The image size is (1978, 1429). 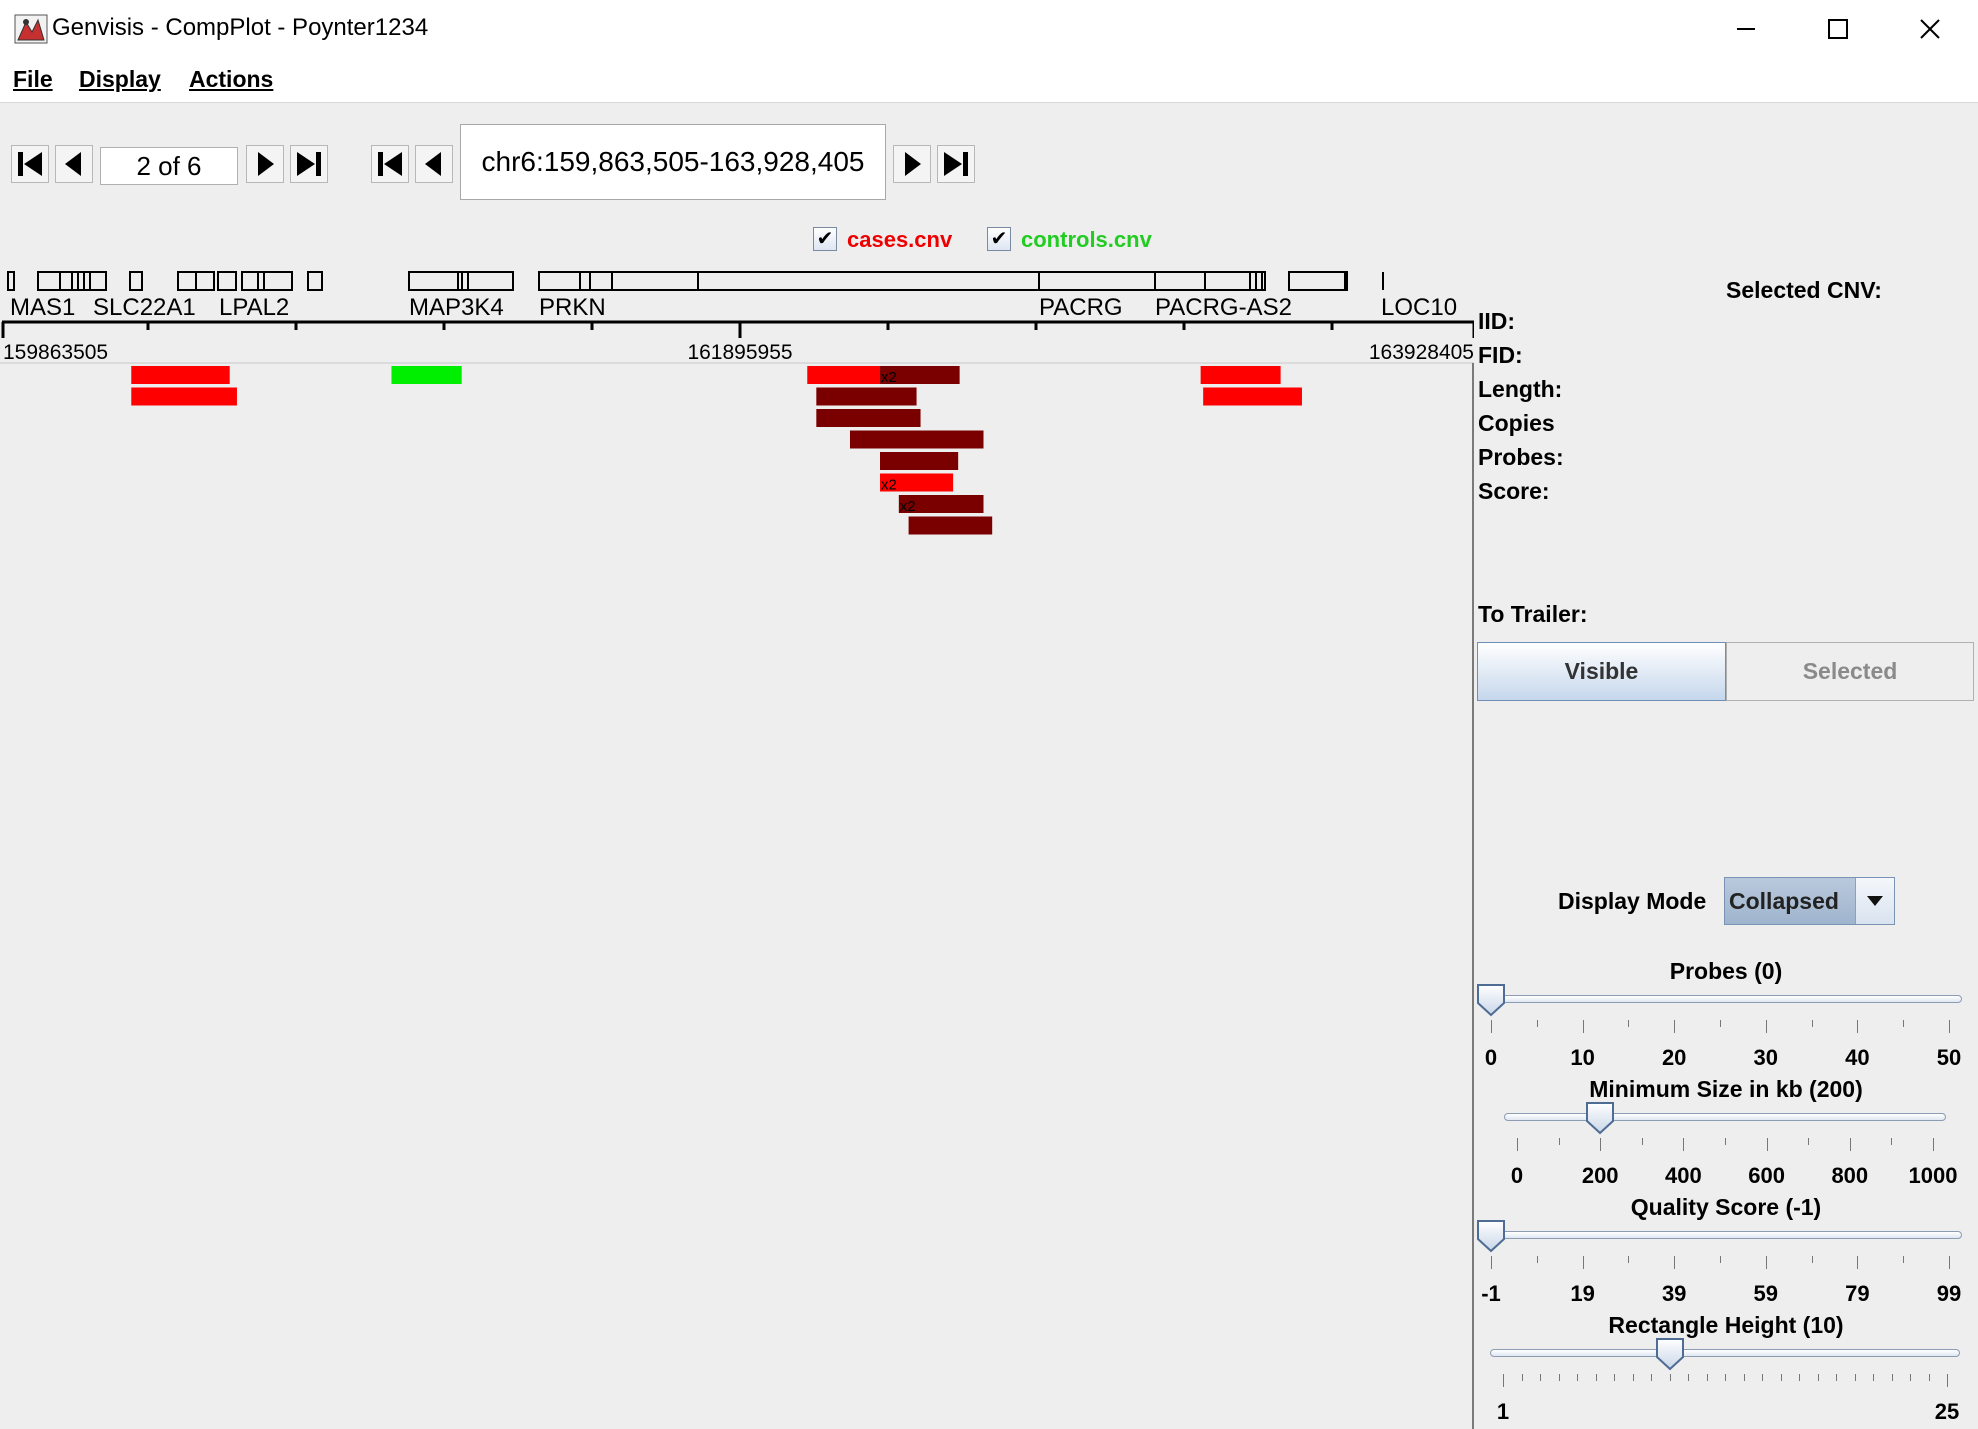 I want to click on slider-tick-label: 0, so click(x=1517, y=1175).